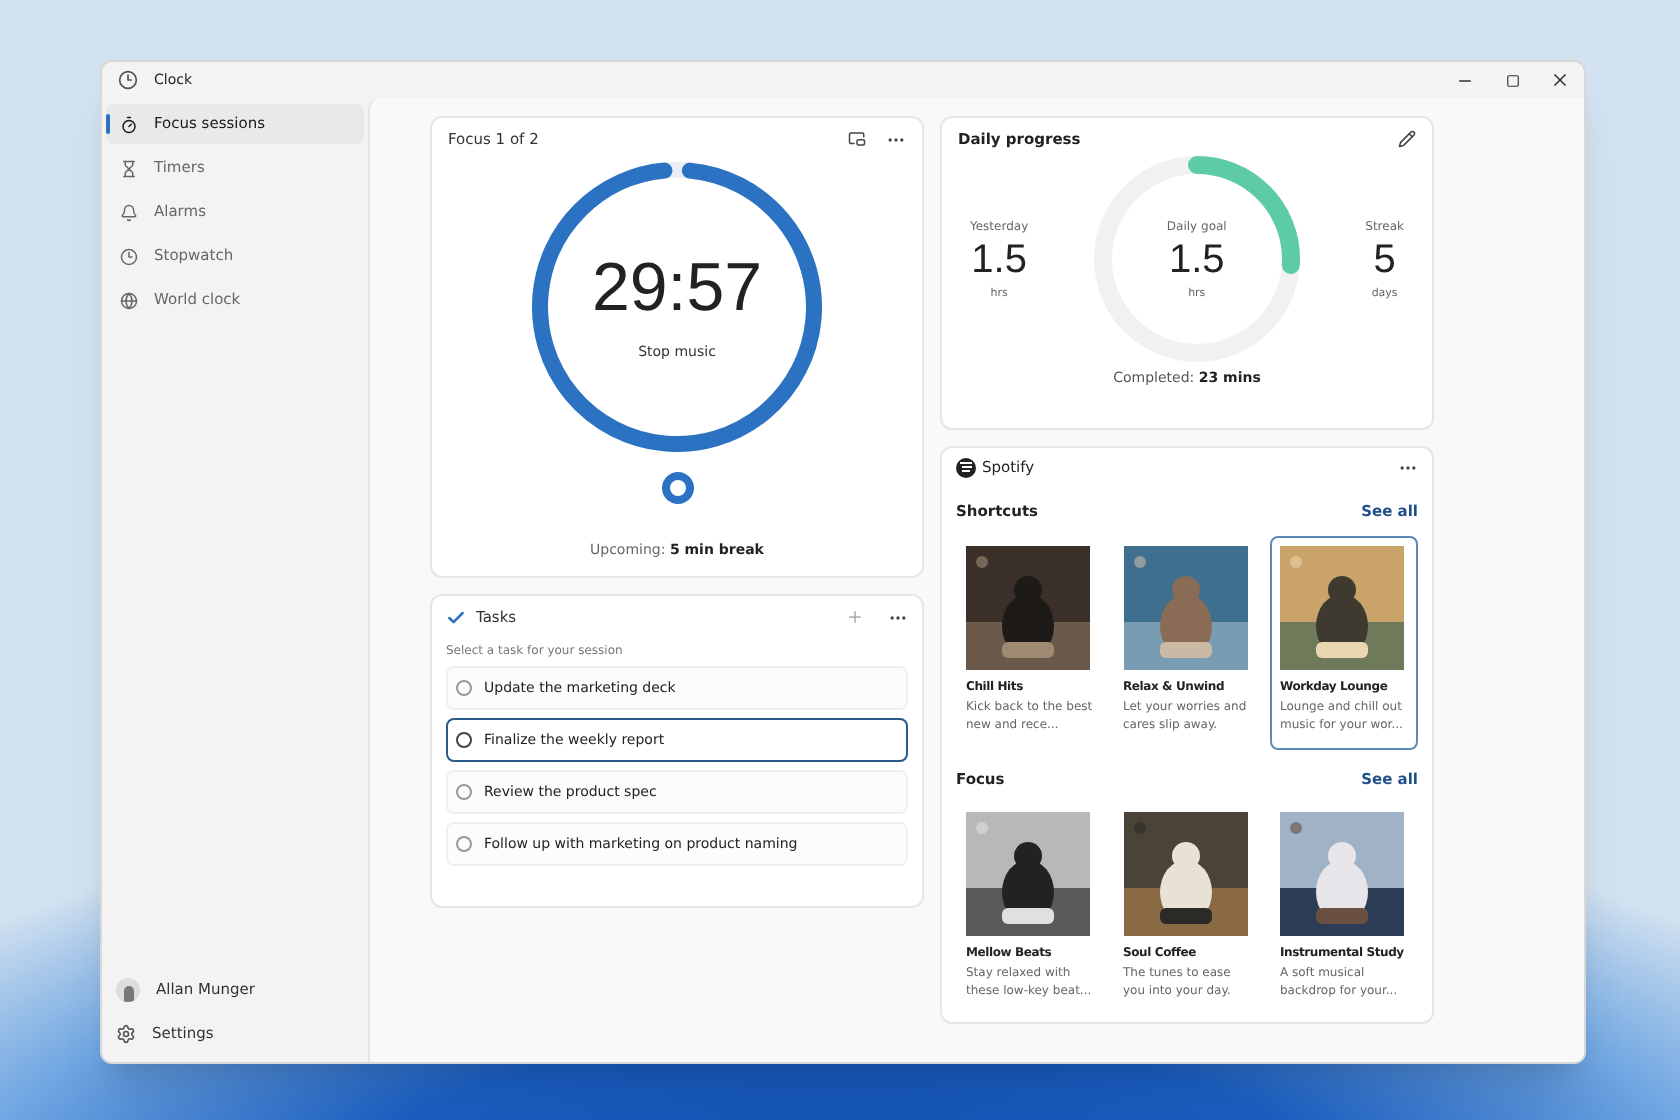  Describe the element at coordinates (1560, 80) in the screenshot. I see `close-icon` at that location.